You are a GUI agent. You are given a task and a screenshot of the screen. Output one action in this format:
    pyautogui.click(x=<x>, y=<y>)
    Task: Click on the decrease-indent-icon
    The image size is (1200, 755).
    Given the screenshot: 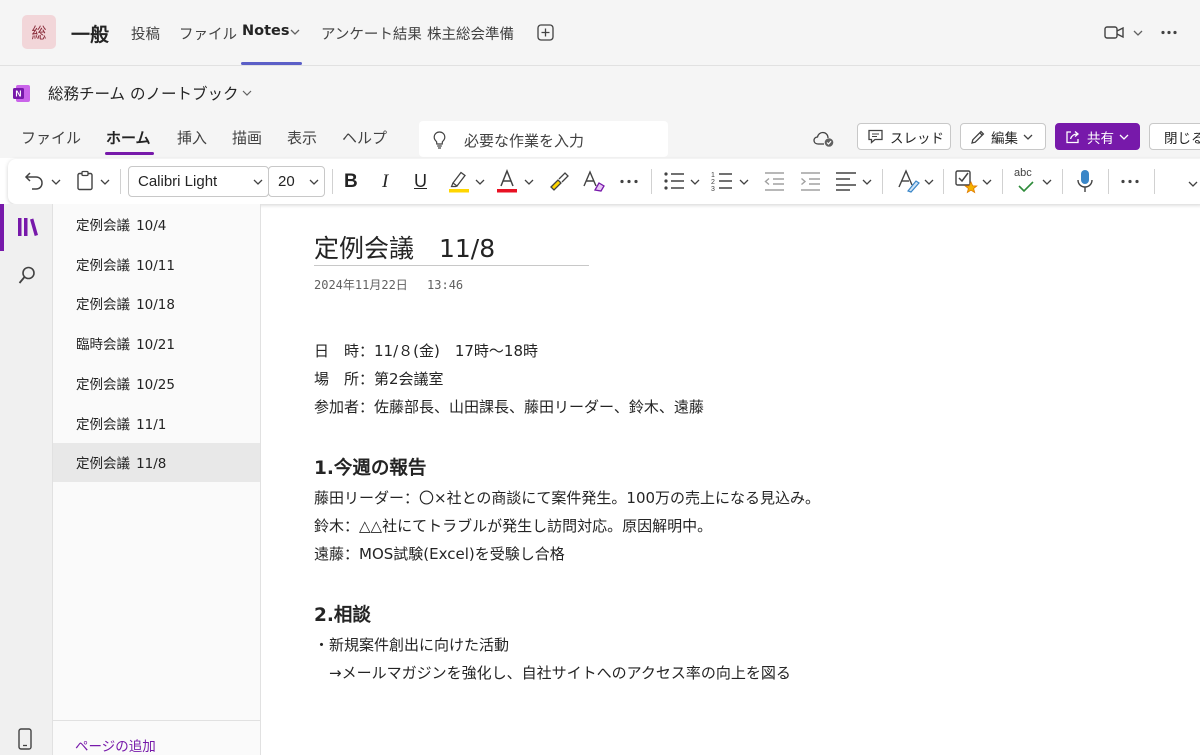 What is the action you would take?
    pyautogui.click(x=774, y=181)
    